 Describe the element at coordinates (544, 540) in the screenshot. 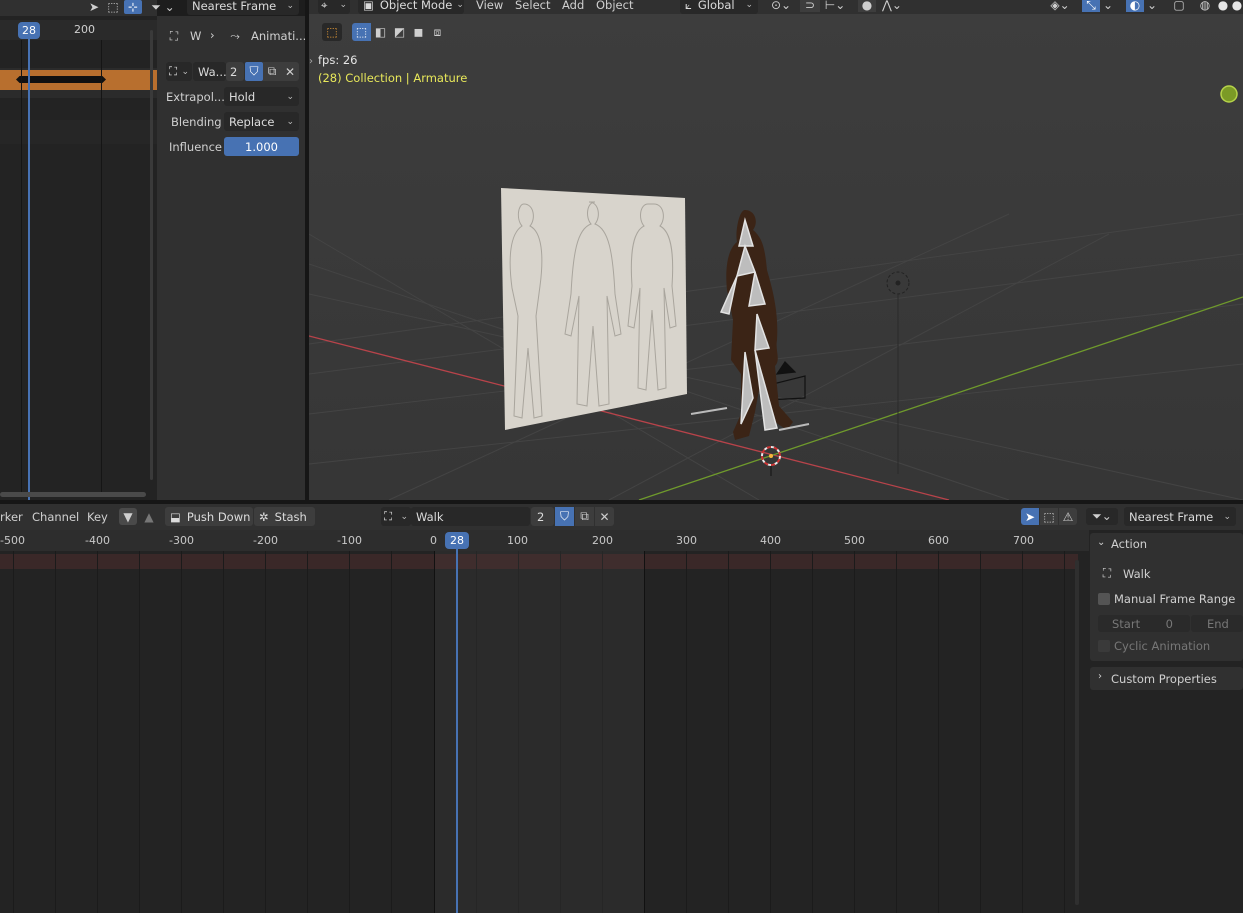

I see `timeline-ruler` at that location.